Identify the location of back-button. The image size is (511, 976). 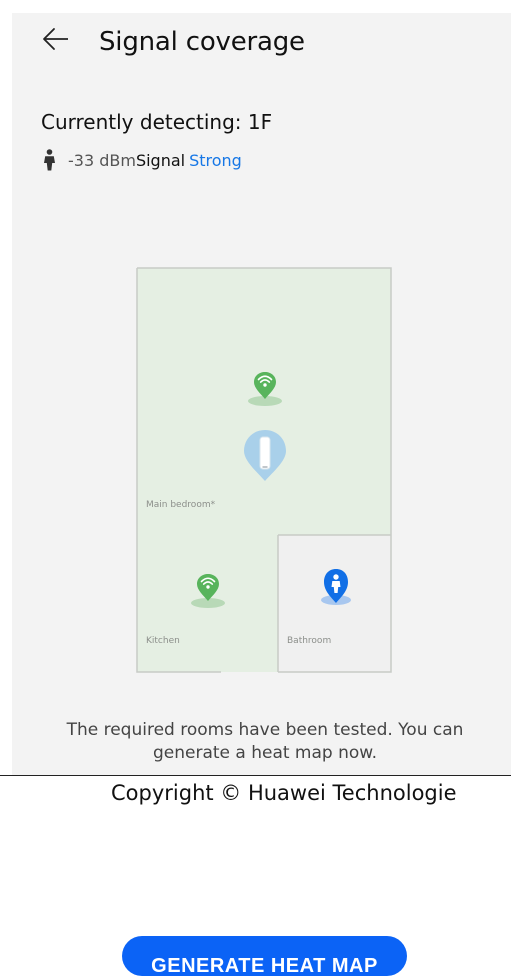
(51, 42).